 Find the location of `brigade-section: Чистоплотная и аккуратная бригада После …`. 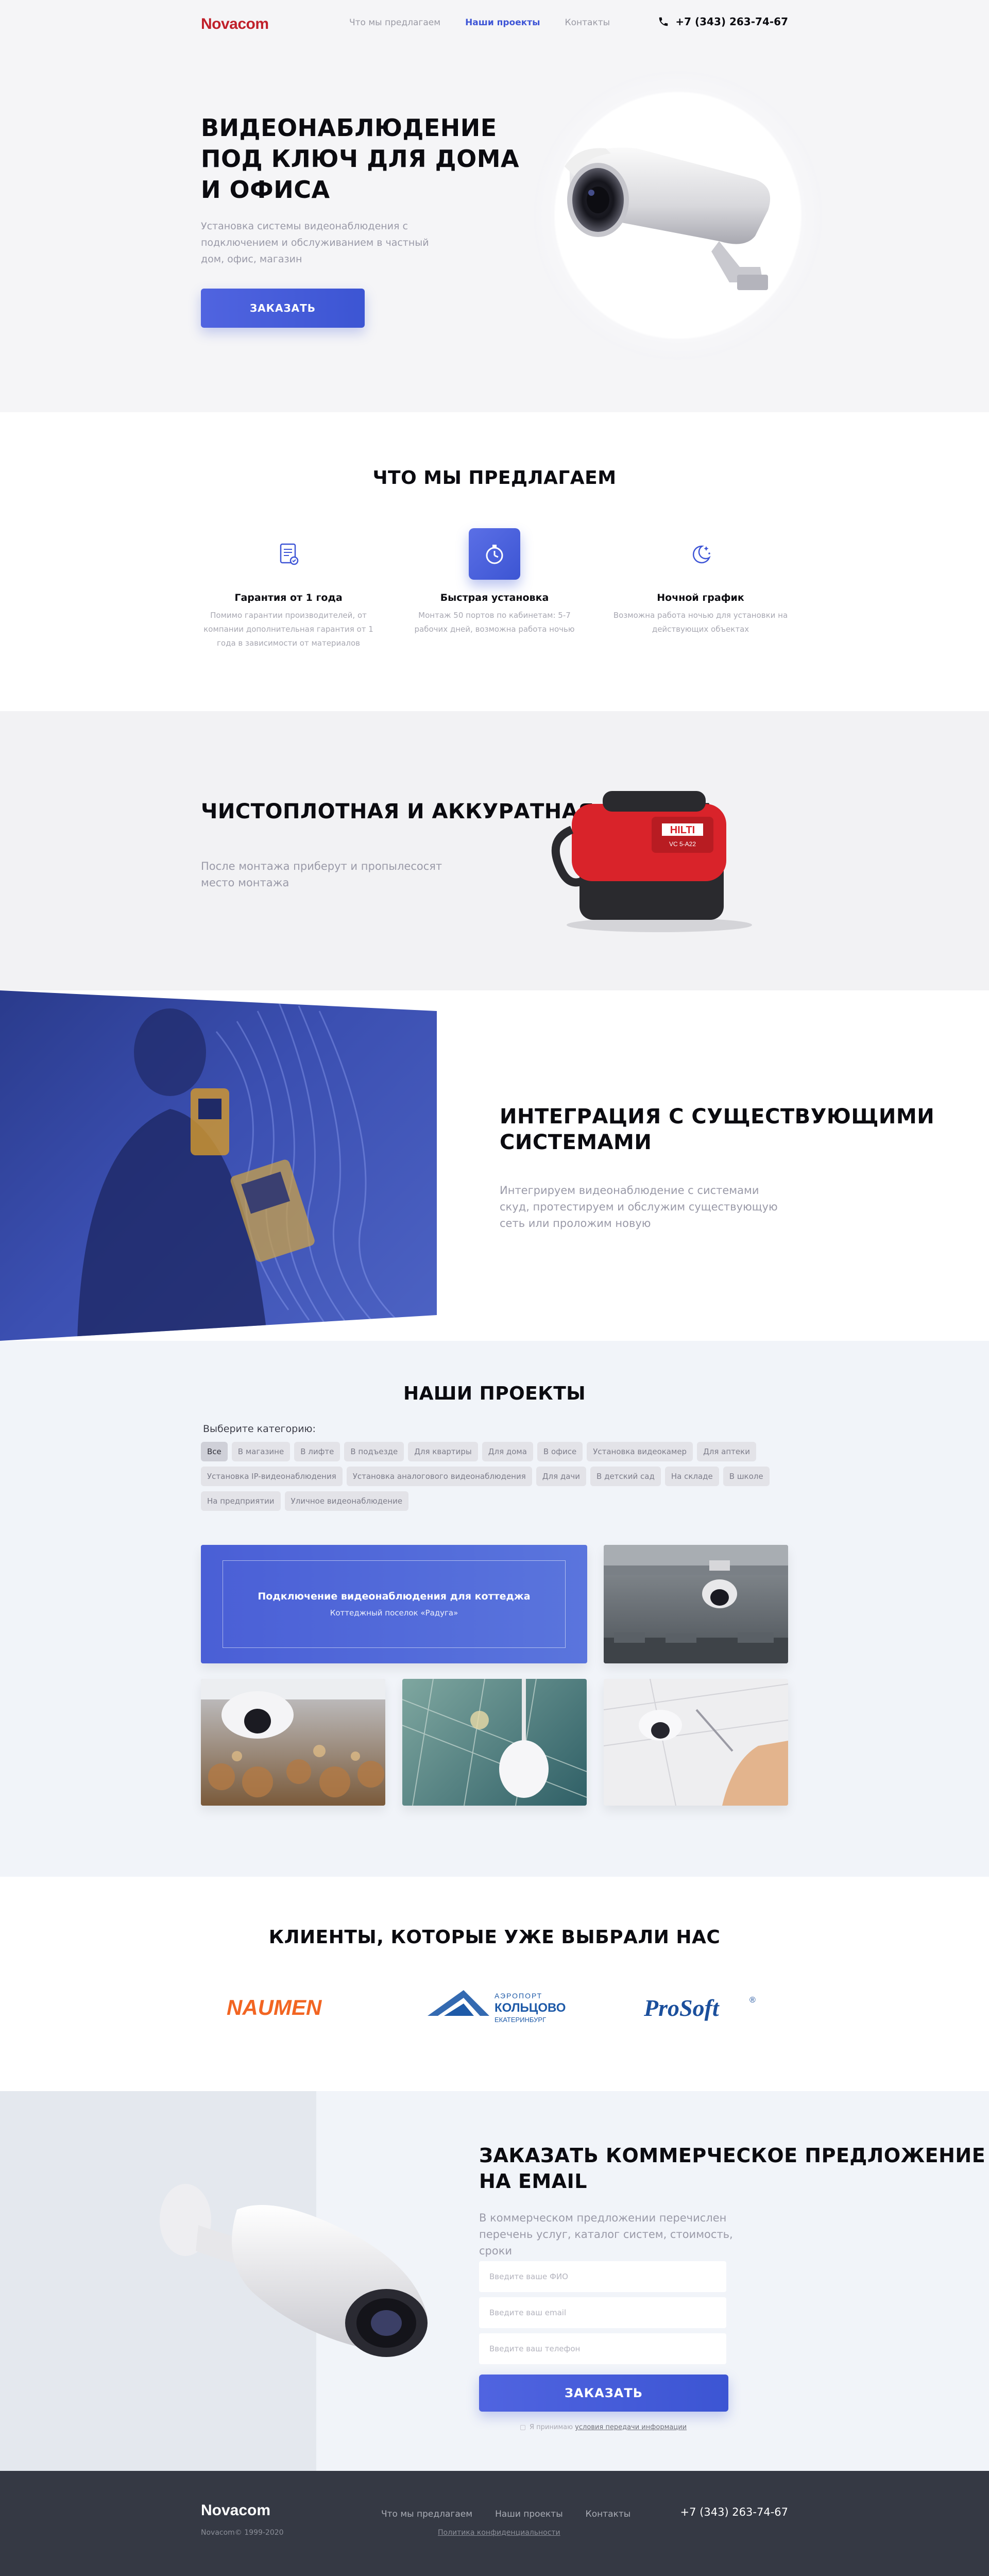

brigade-section: Чистоплотная и аккуратная бригада После … is located at coordinates (494, 850).